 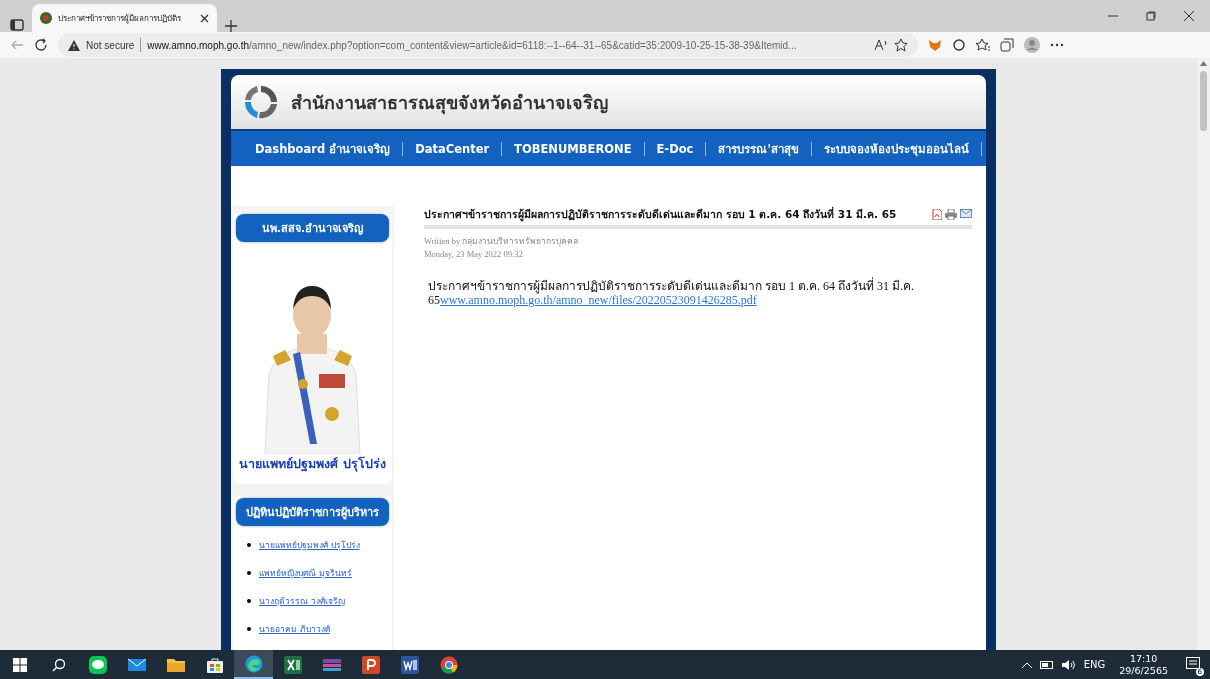 I want to click on section-heading: นพ.สสจ.อำนาจเจริญ, so click(x=312, y=228).